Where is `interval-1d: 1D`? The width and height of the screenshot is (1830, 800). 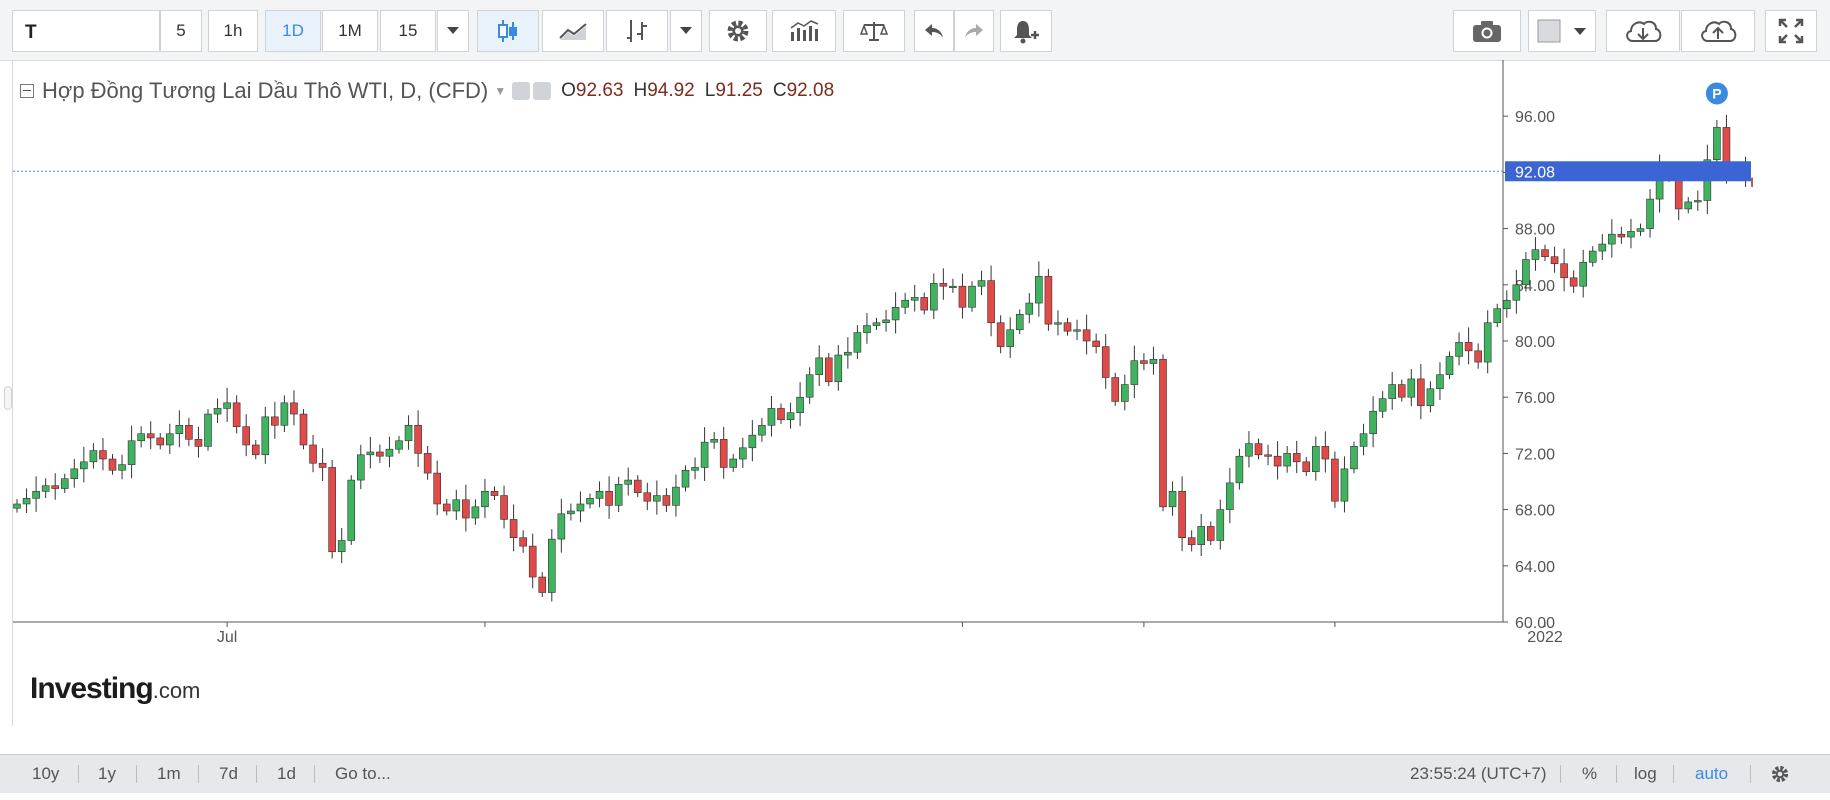 interval-1d: 1D is located at coordinates (293, 31).